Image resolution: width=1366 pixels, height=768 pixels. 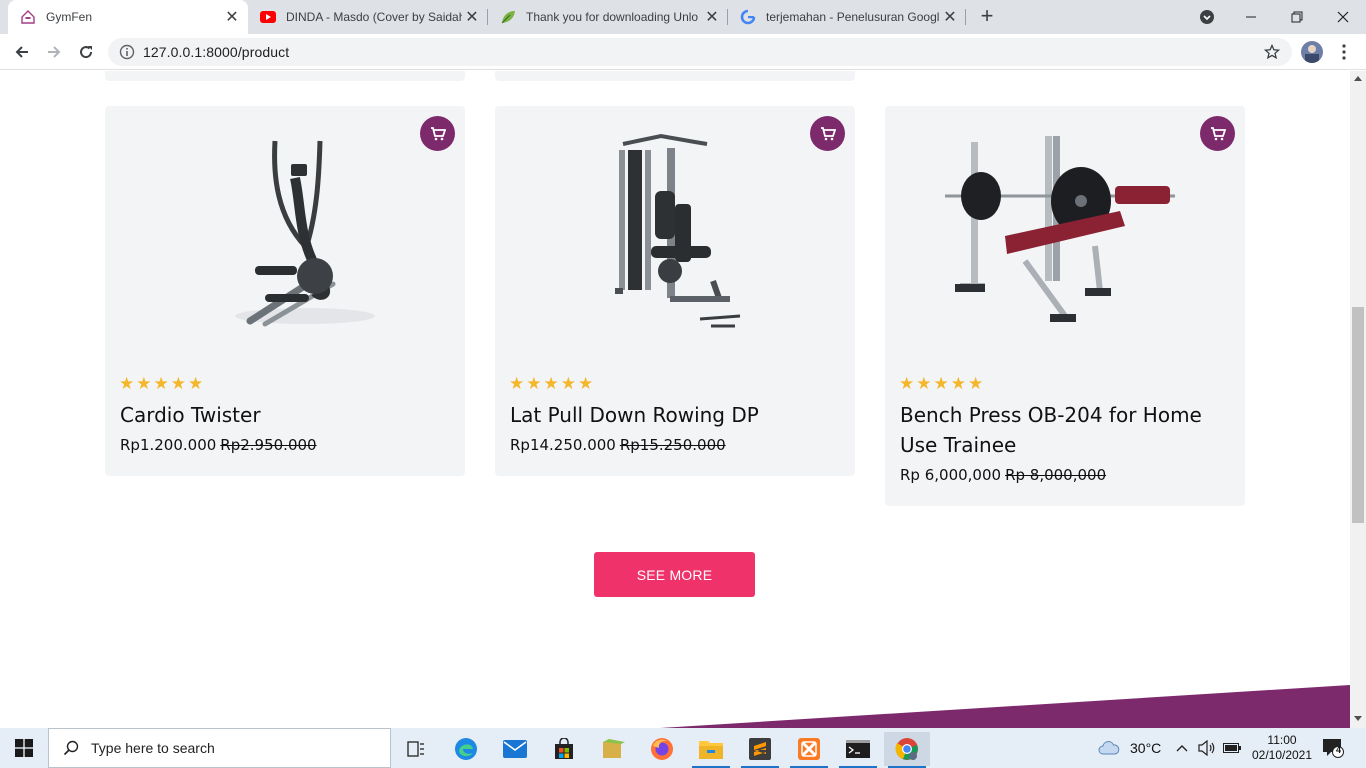 What do you see at coordinates (285, 415) in the screenshot?
I see `product-name: Cardio Twister` at bounding box center [285, 415].